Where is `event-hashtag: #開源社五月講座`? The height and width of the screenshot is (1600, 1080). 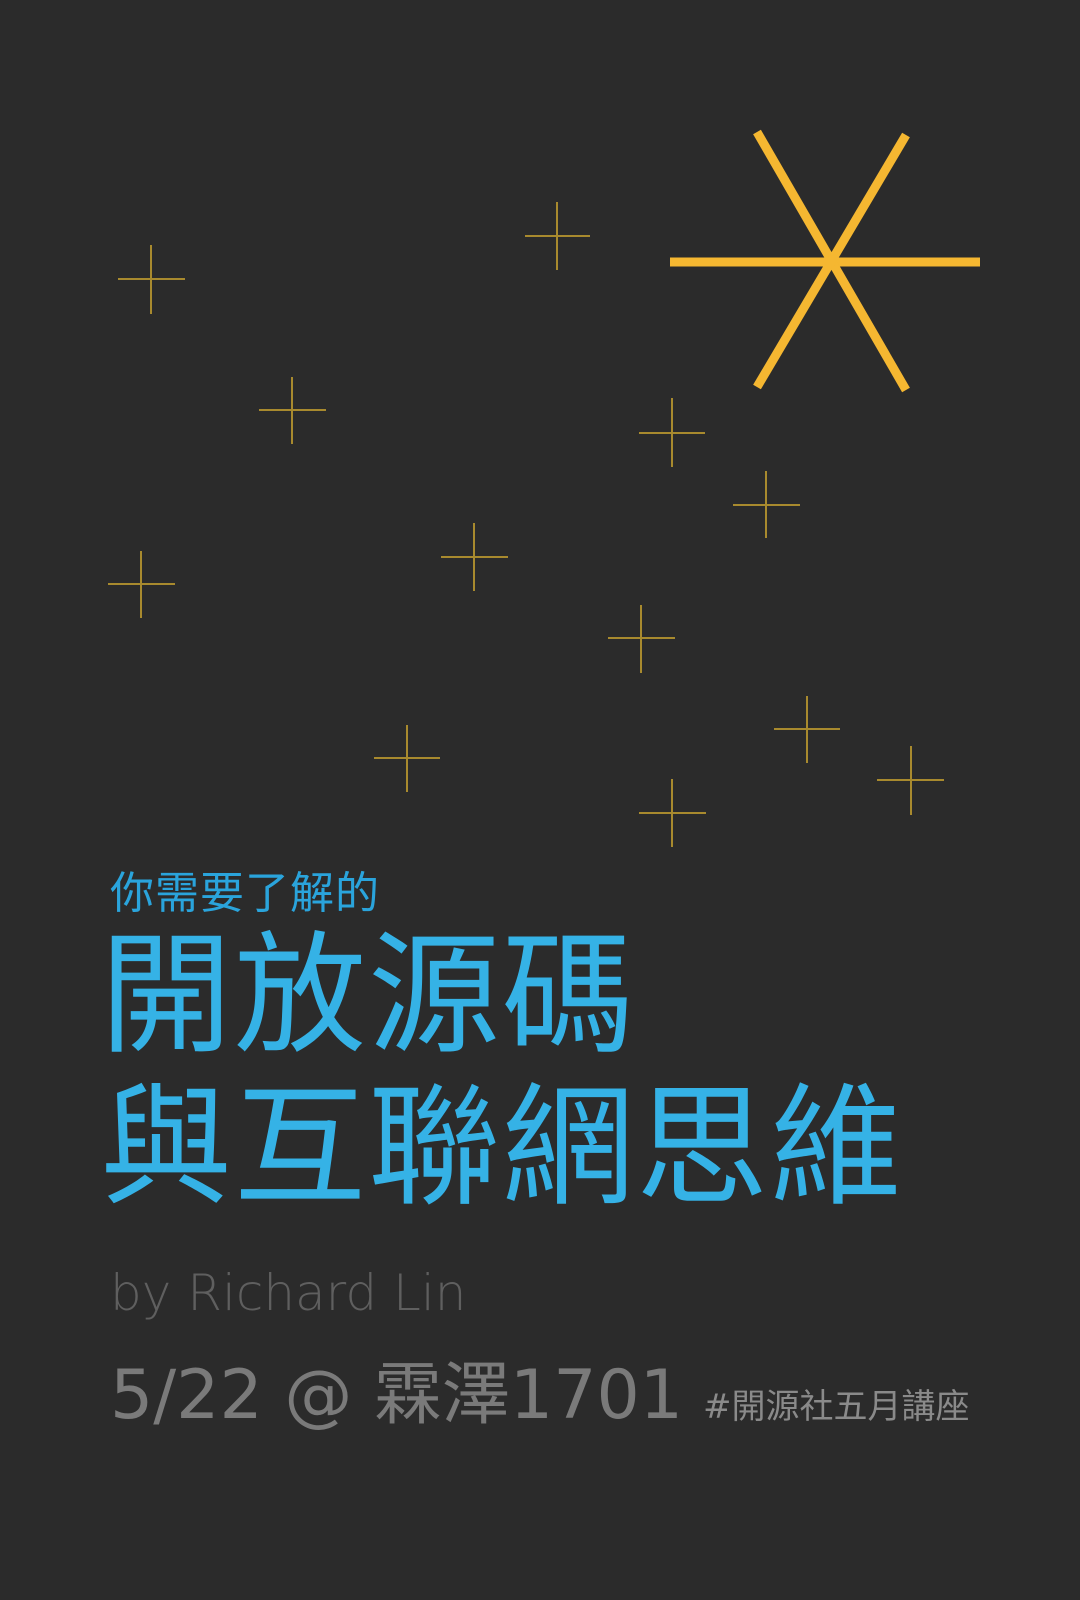 event-hashtag: #開源社五月講座 is located at coordinates (836, 1407).